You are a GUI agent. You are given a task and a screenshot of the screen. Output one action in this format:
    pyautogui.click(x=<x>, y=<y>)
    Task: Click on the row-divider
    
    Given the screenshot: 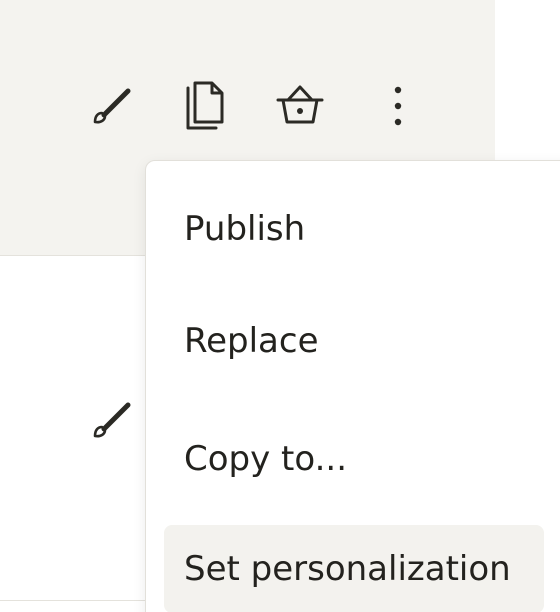 What is the action you would take?
    pyautogui.click(x=74, y=600)
    